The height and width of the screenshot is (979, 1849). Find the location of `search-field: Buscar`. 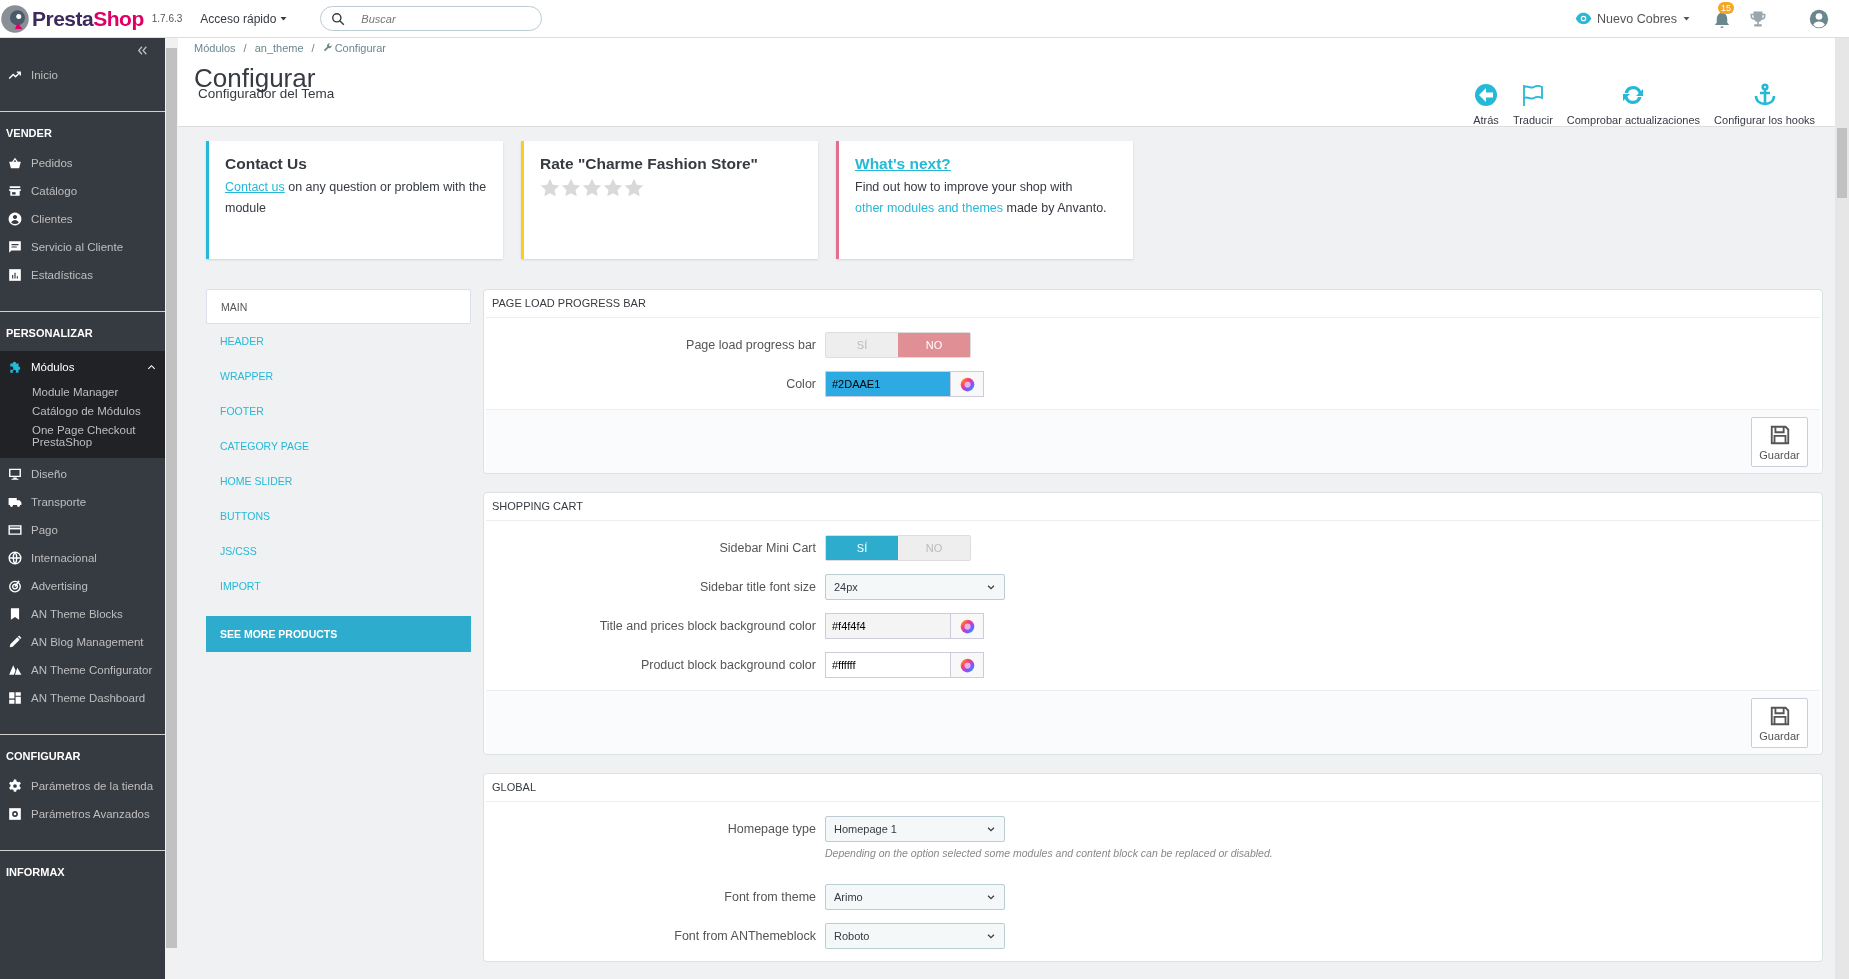

search-field: Buscar is located at coordinates (431, 18).